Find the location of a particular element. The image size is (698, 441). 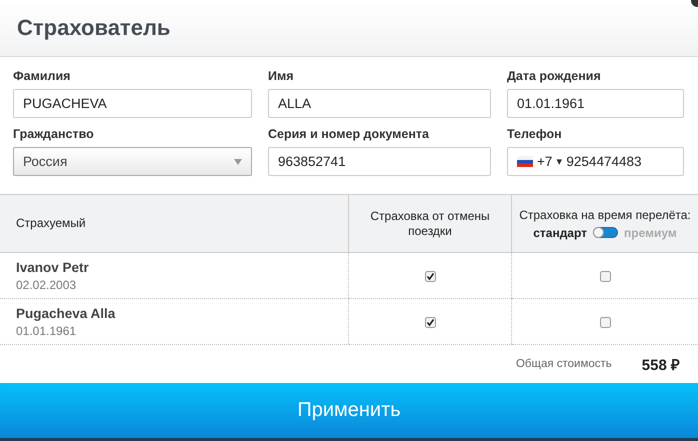

input-field: 963852741 is located at coordinates (379, 161).